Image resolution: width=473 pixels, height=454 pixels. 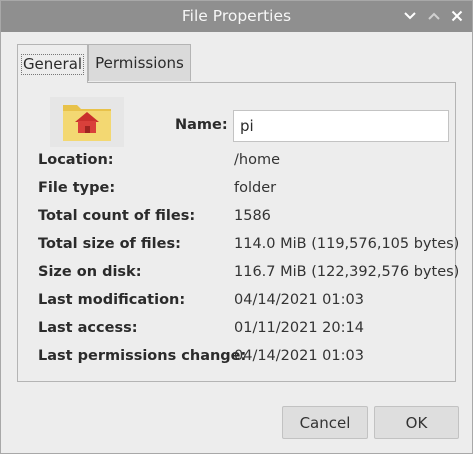 I want to click on chevron-down-icon, so click(x=410, y=16).